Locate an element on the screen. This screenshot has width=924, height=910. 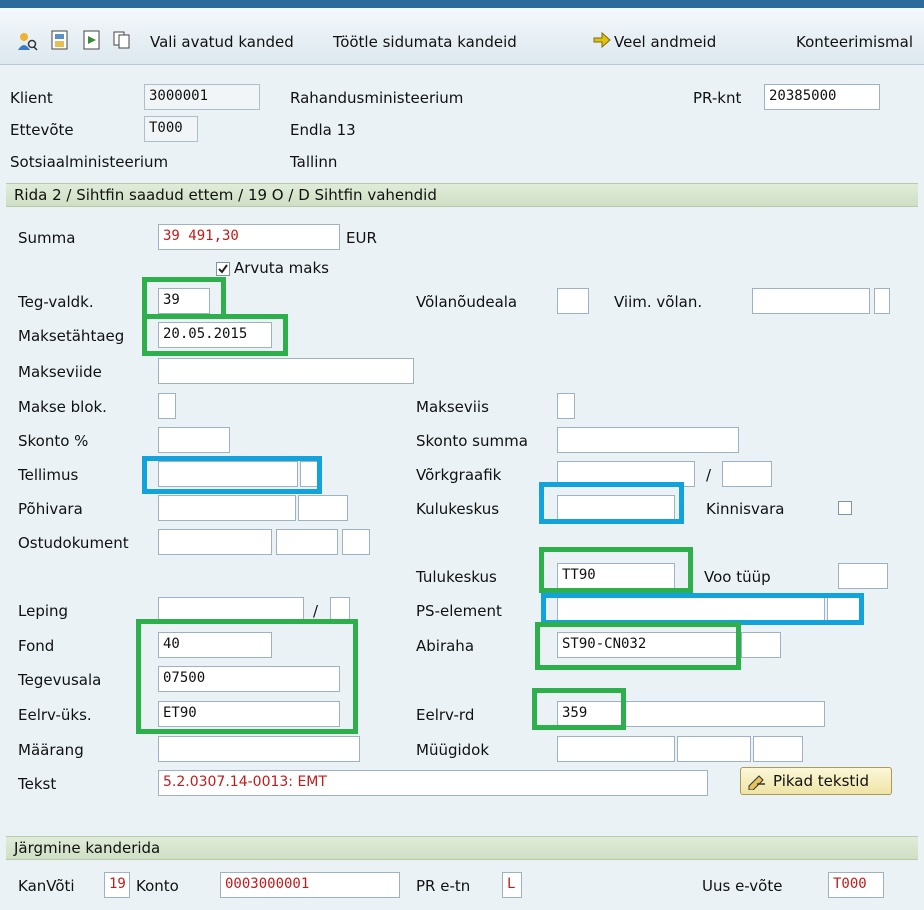
address-line: Endla 13 is located at coordinates (323, 130).